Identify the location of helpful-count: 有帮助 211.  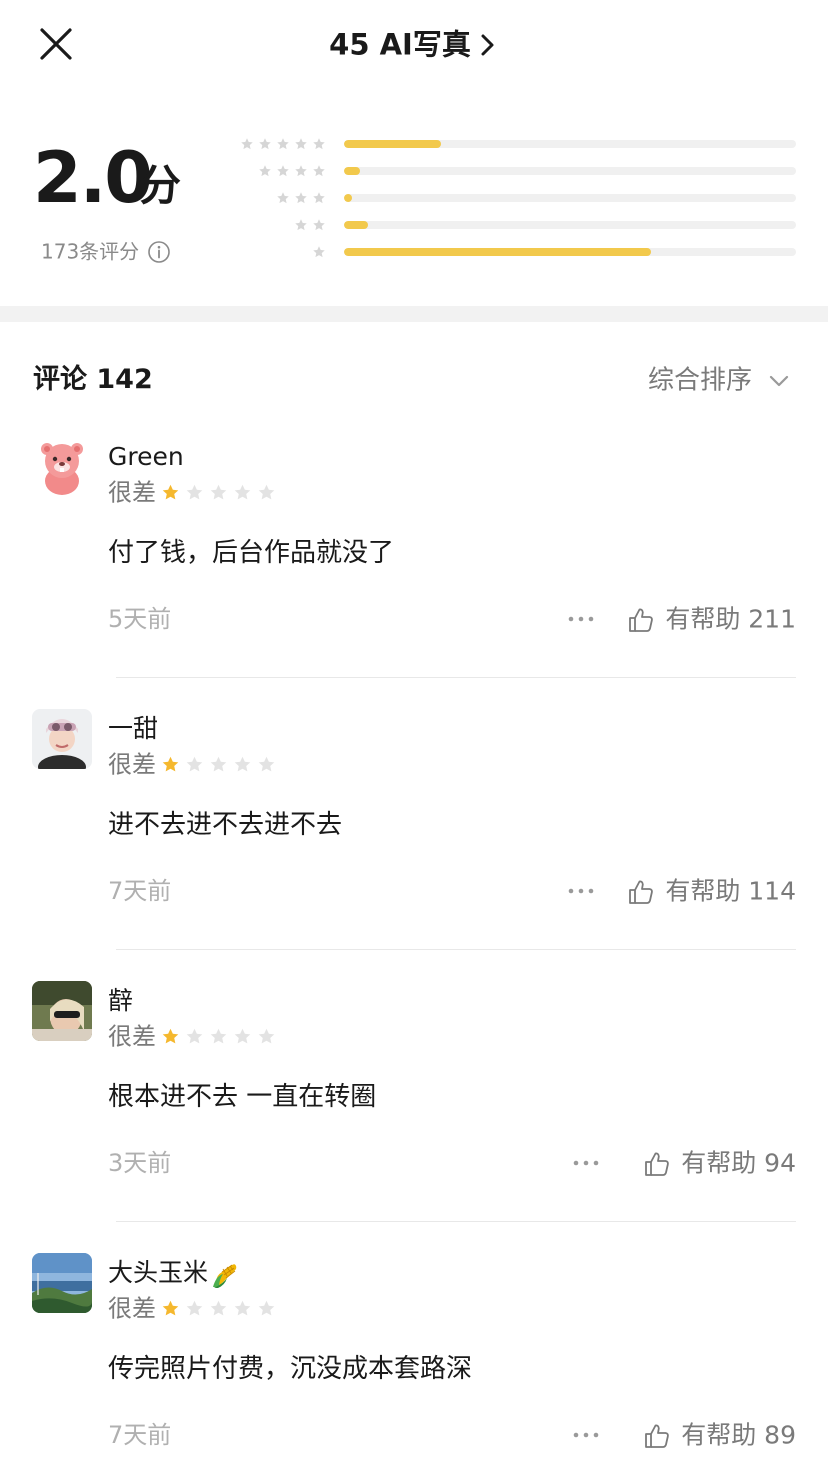
(730, 619).